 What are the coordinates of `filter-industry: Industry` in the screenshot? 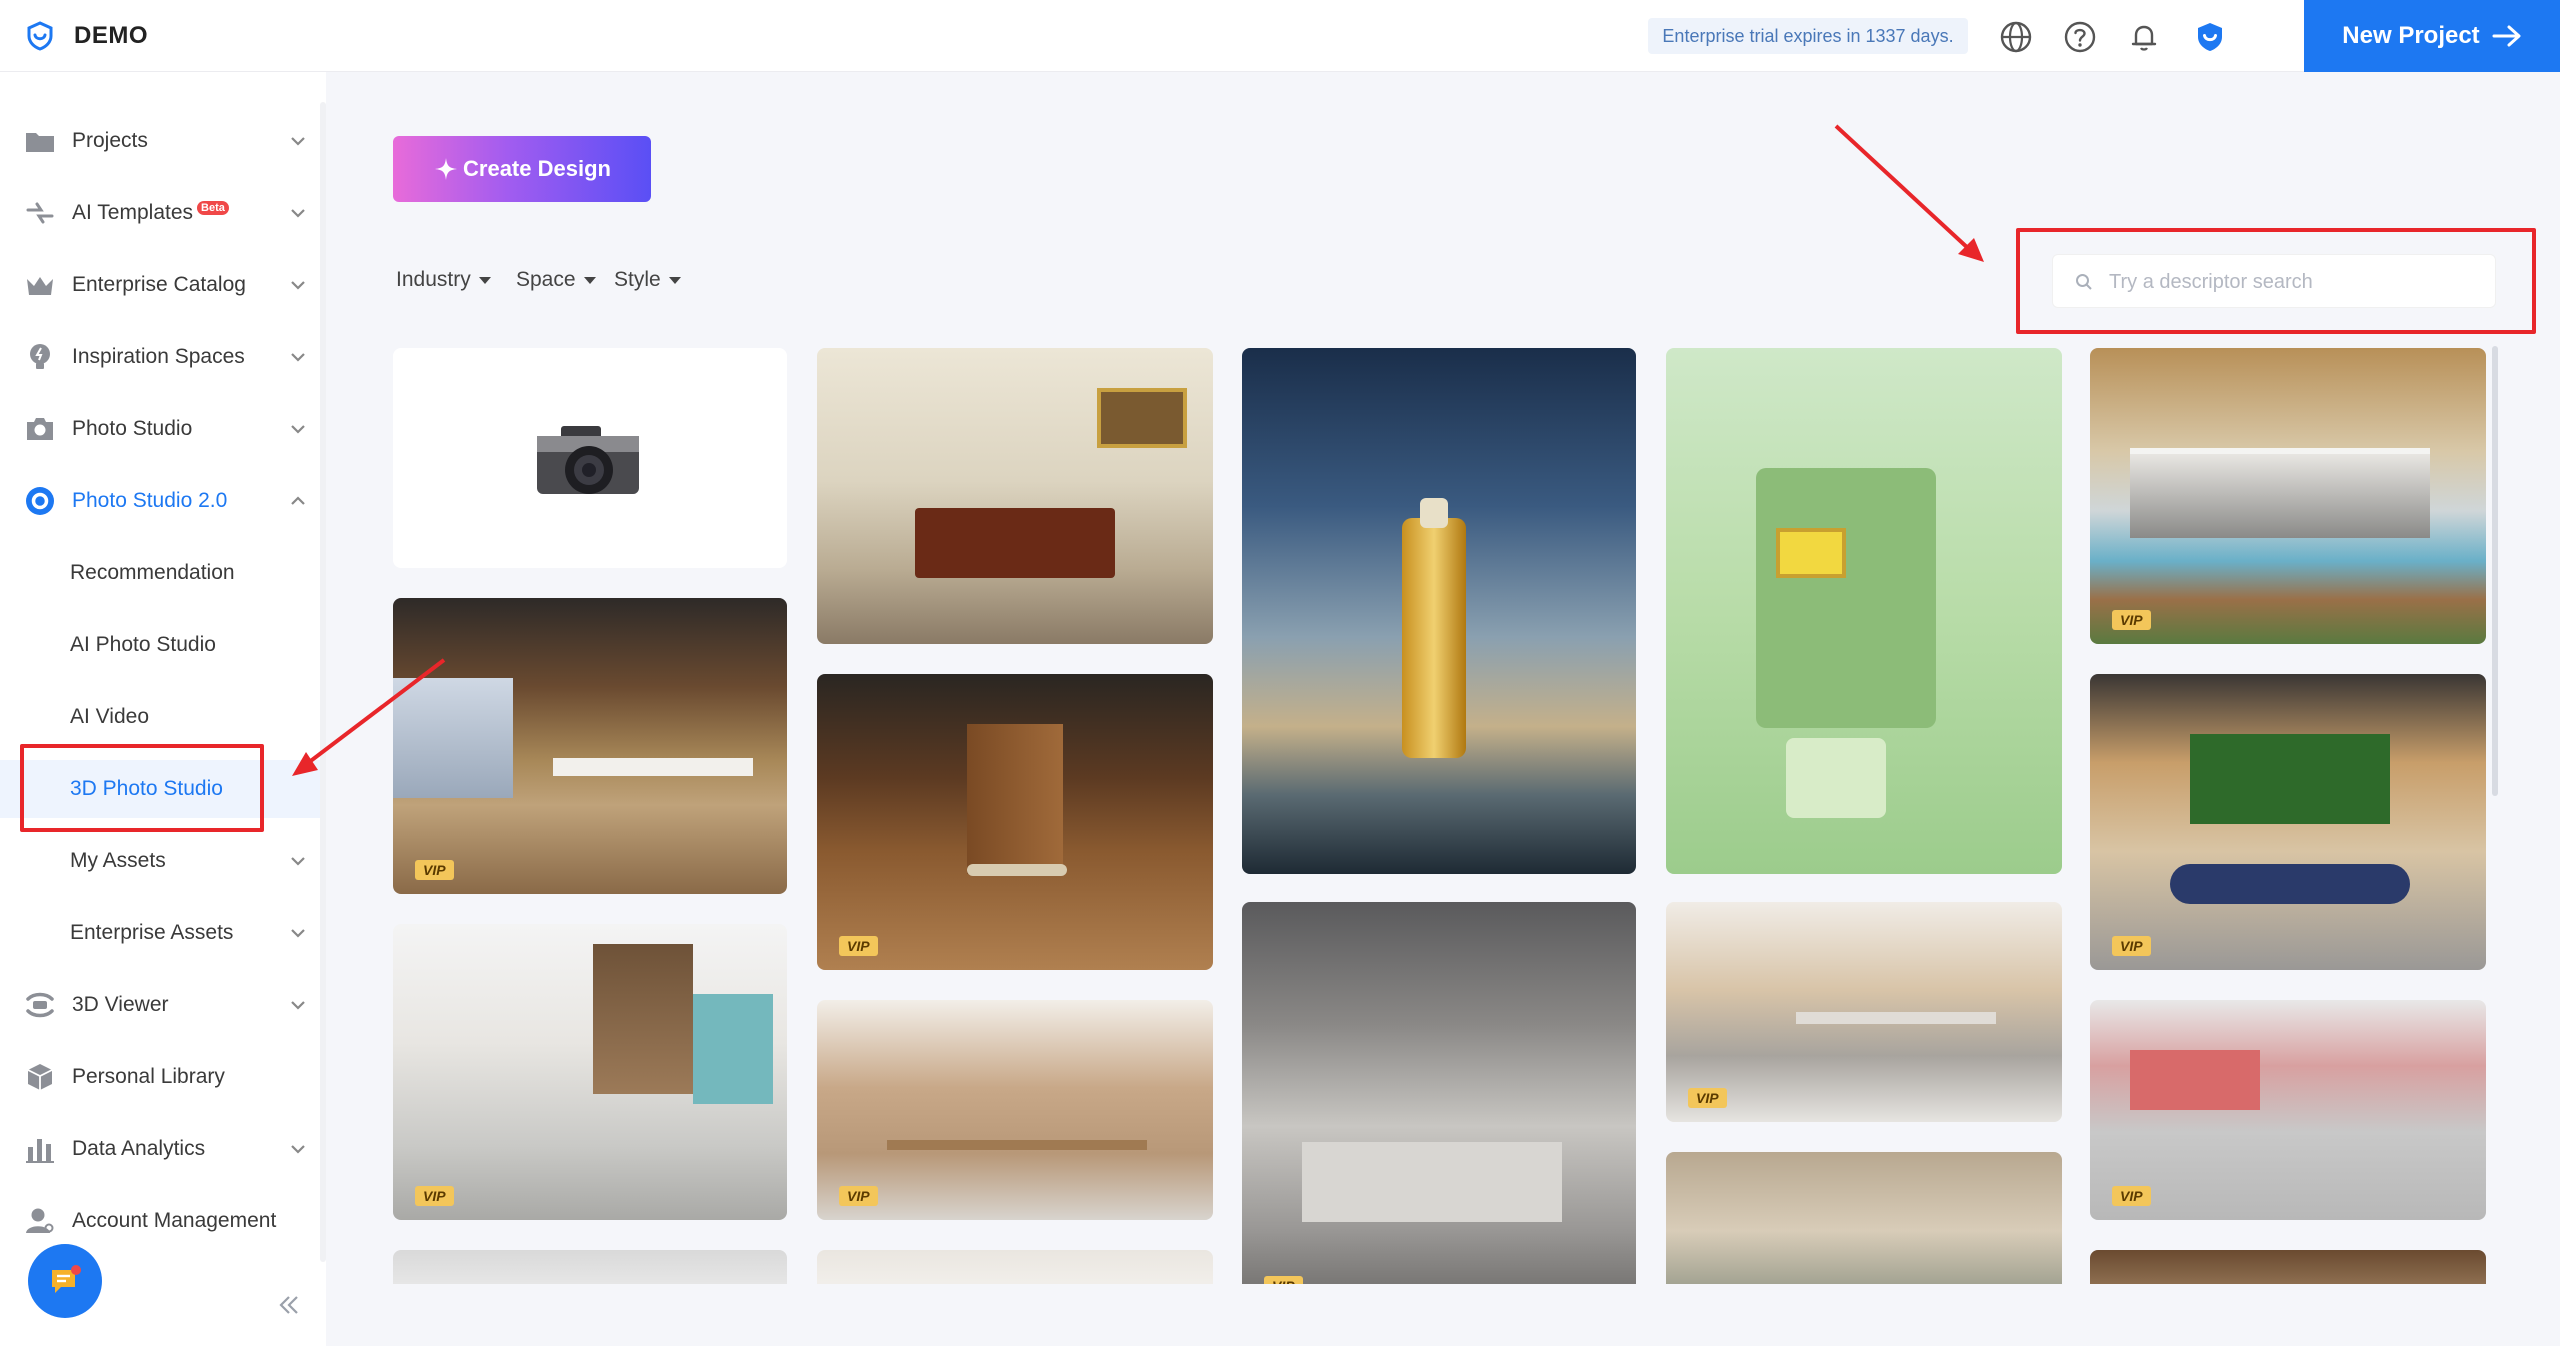 It's located at (443, 280).